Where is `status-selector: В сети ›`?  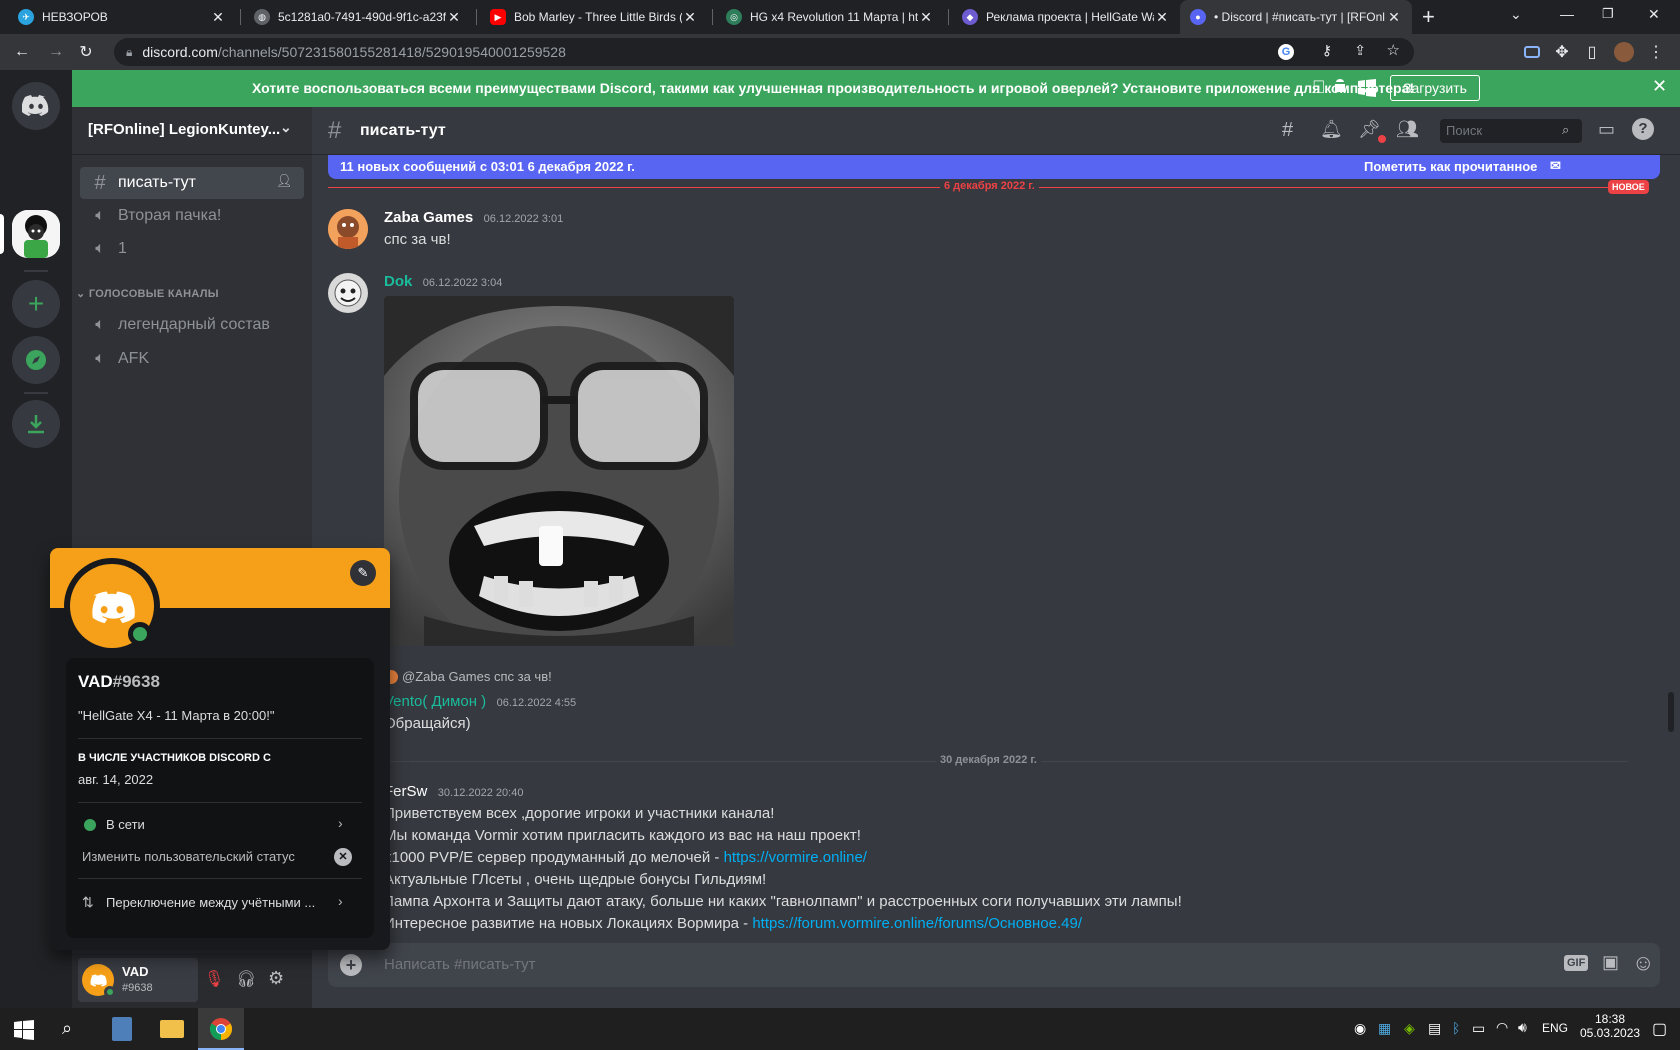
status-selector: В сети › is located at coordinates (220, 825).